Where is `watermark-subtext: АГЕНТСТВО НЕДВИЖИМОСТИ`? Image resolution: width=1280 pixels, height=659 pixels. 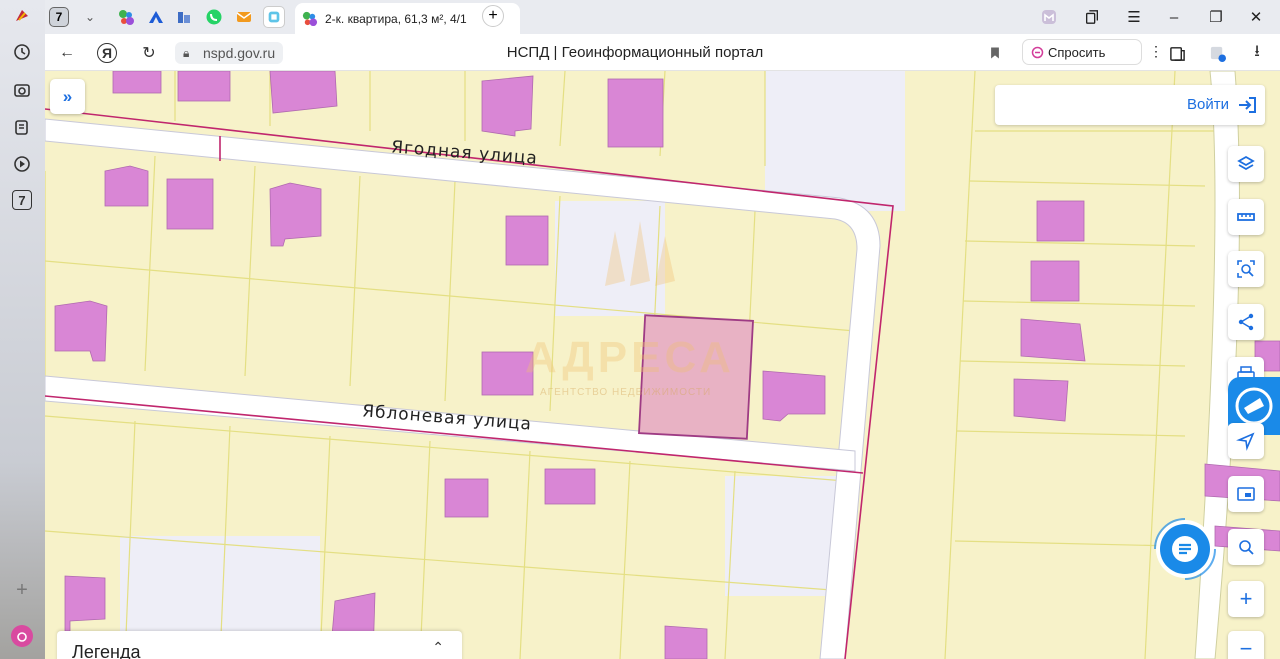
watermark-subtext: АГЕНТСТВО НЕДВИЖИМОСТИ is located at coordinates (626, 392).